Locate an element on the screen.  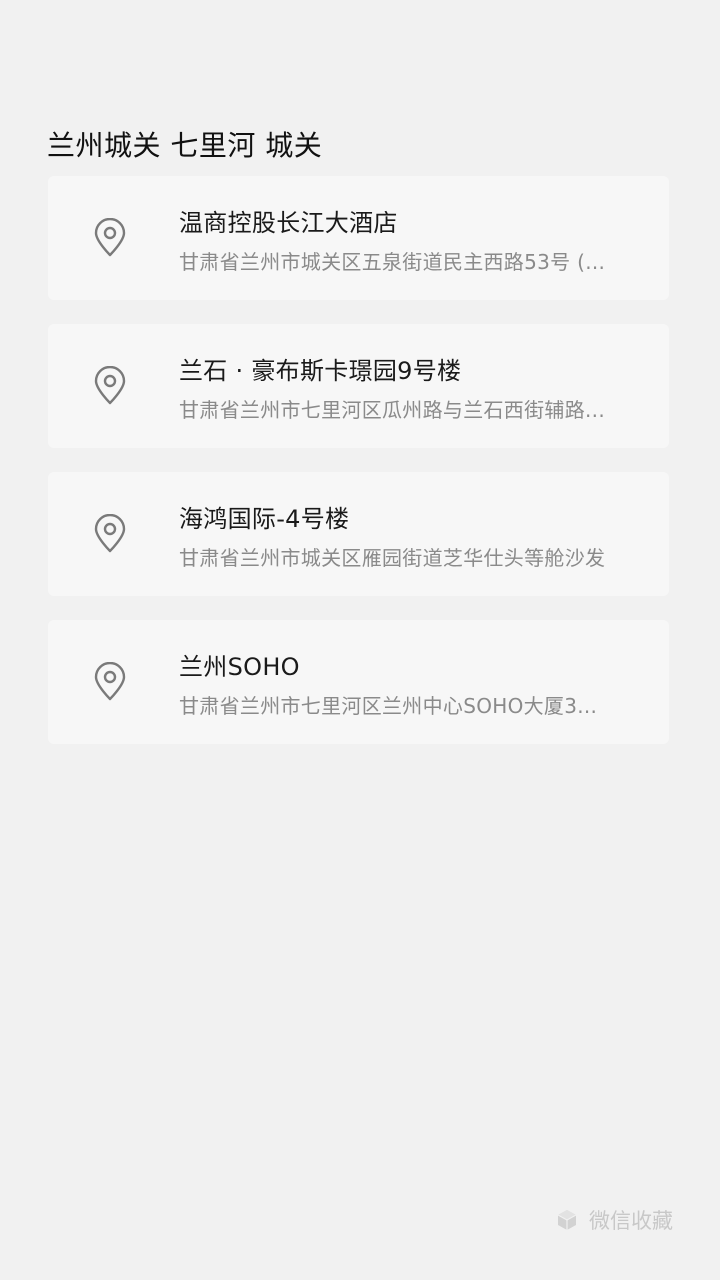
place-name: 温商控股长江大酒店 is located at coordinates (288, 223).